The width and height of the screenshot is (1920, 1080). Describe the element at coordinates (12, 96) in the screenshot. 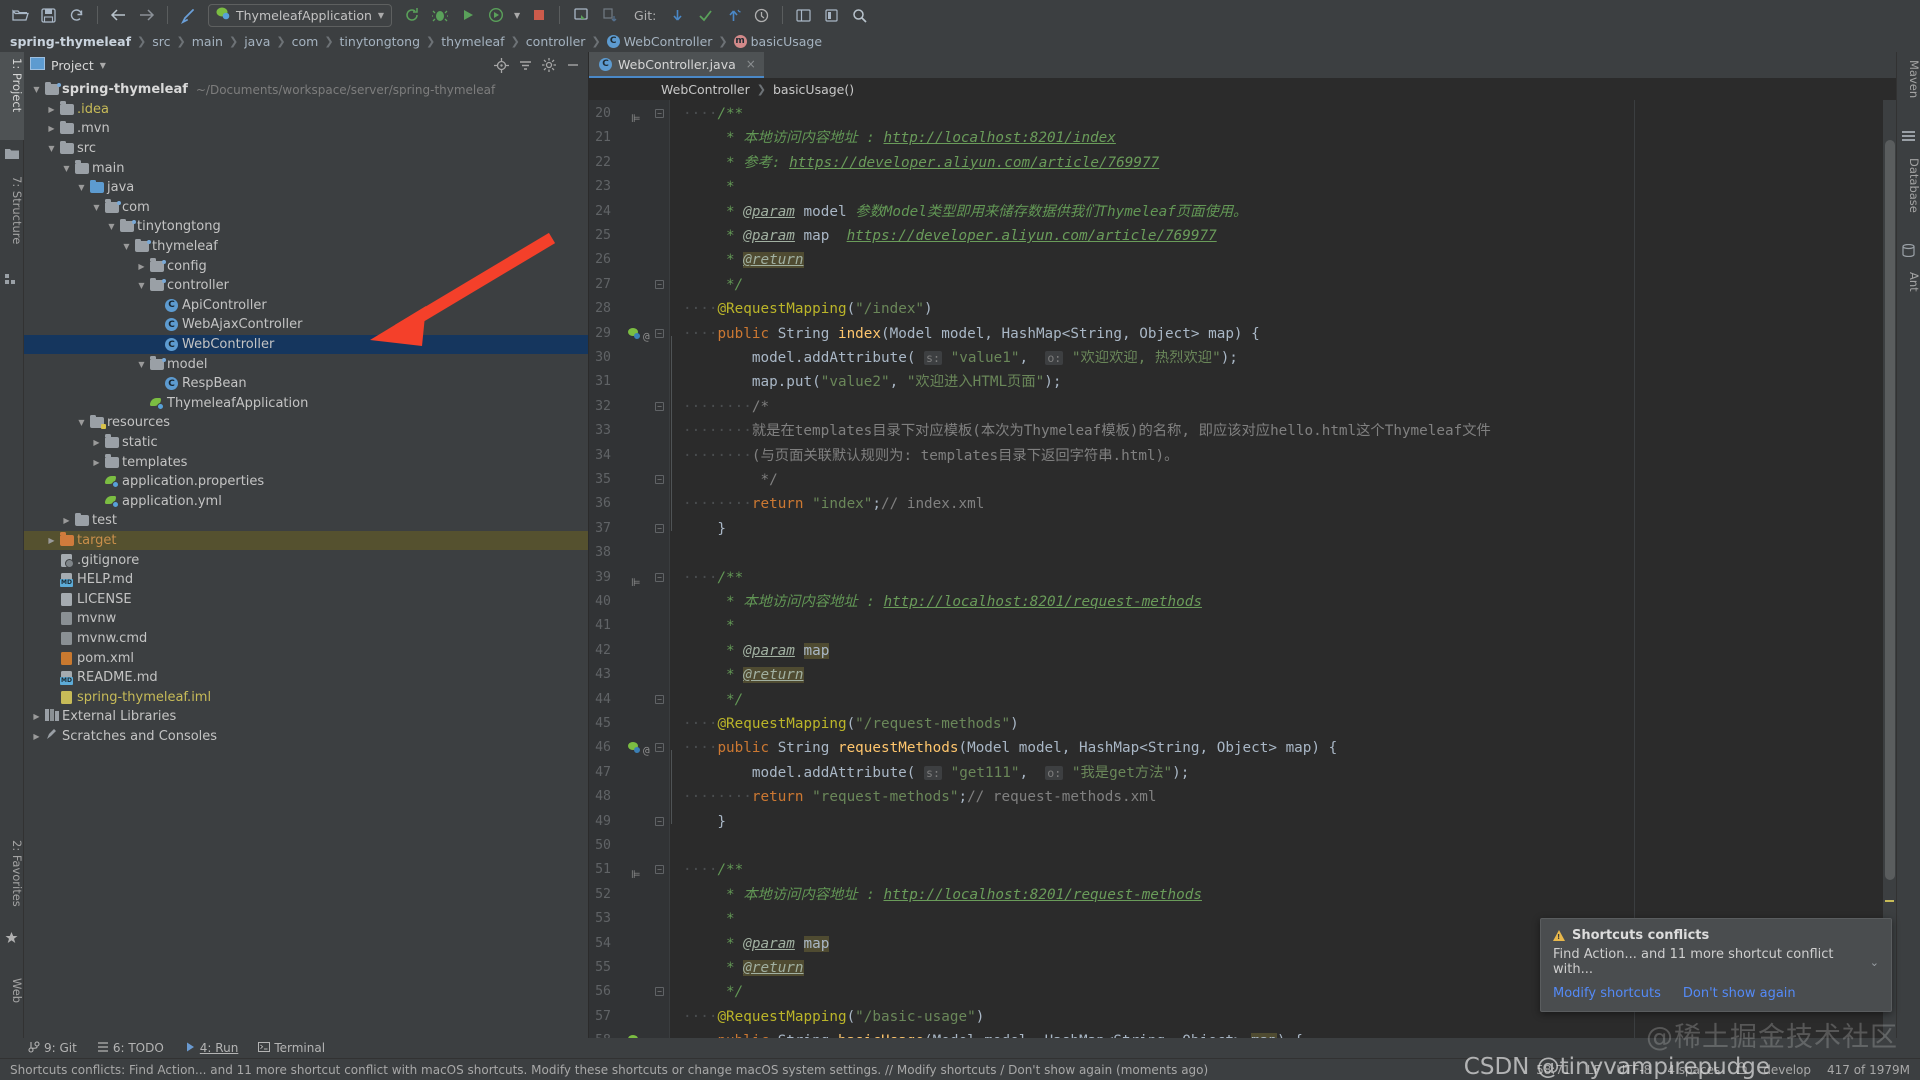

I see `sidebar-item-project: 1: Project` at that location.